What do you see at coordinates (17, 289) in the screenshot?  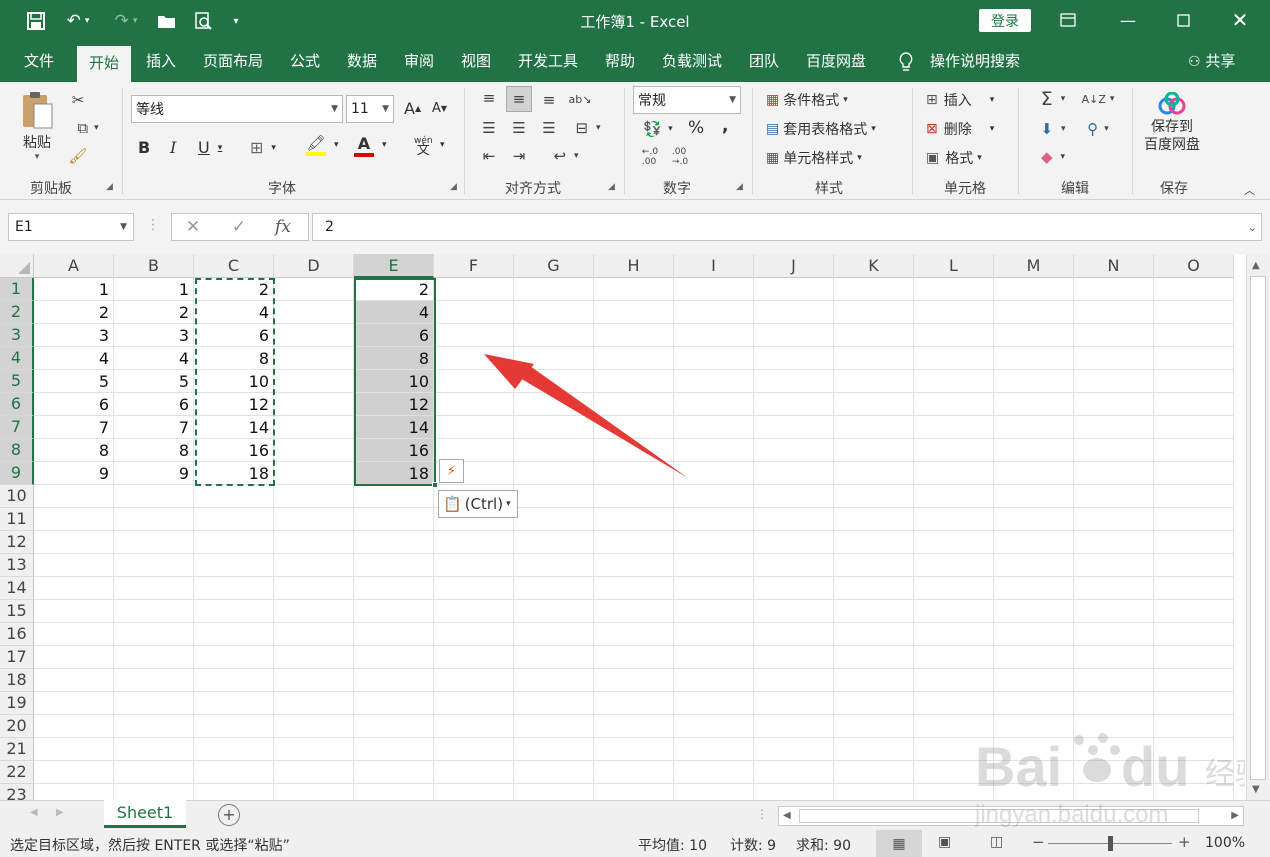 I see `row-header-1: 1` at bounding box center [17, 289].